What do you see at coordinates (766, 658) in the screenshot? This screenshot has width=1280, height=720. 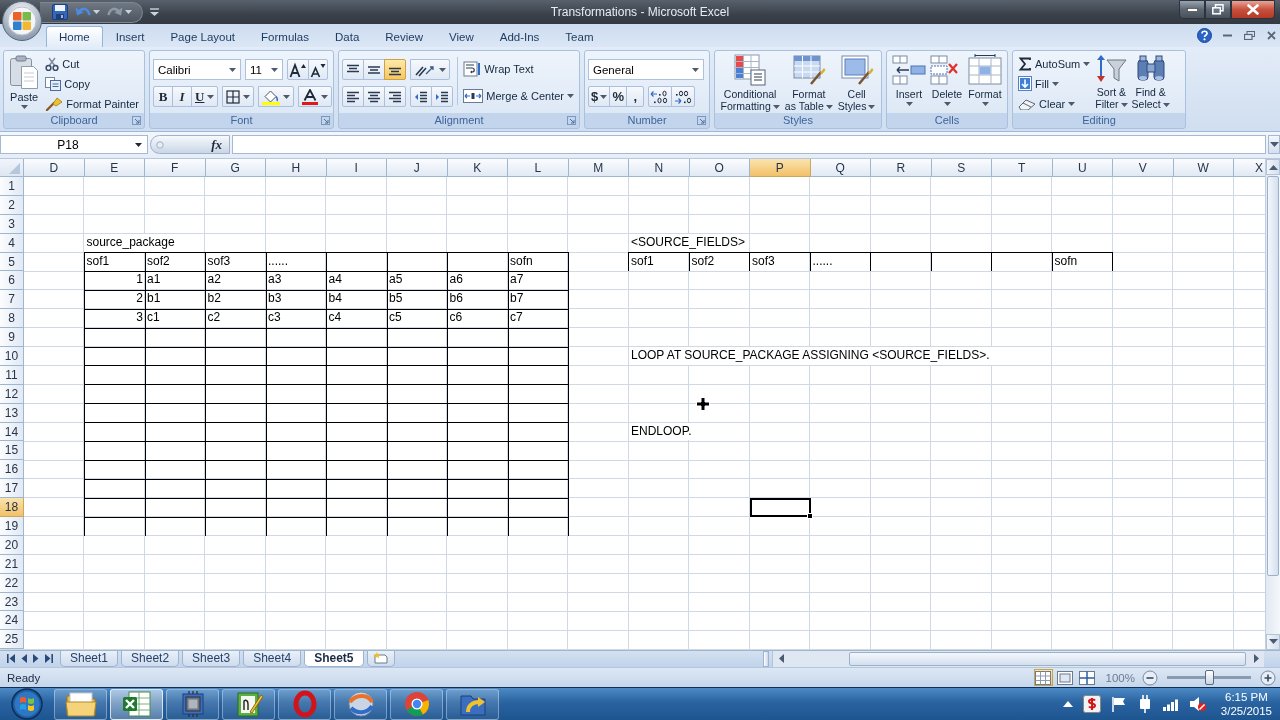 I see `tab-split-handle` at bounding box center [766, 658].